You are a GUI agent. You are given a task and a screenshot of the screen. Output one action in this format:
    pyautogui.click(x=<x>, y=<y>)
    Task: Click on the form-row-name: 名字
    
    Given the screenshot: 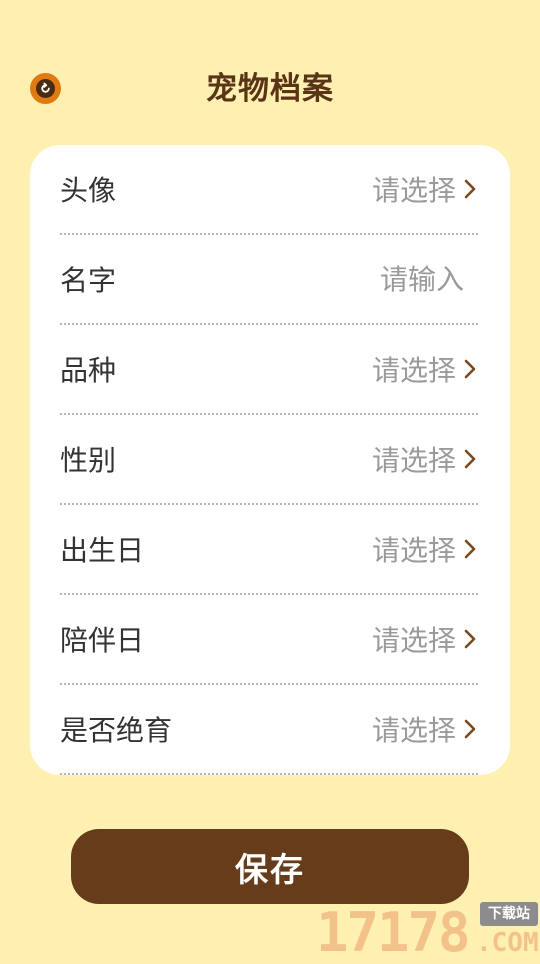 What is the action you would take?
    pyautogui.click(x=269, y=280)
    